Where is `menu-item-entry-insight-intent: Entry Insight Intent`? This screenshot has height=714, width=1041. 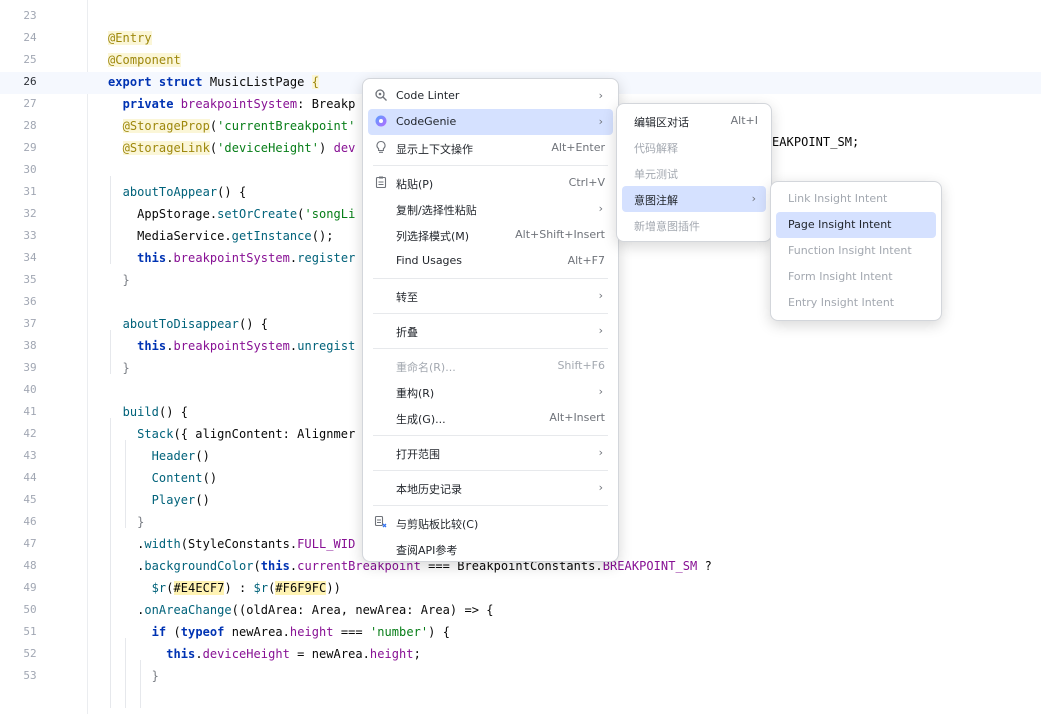
menu-item-entry-insight-intent: Entry Insight Intent is located at coordinates (856, 303).